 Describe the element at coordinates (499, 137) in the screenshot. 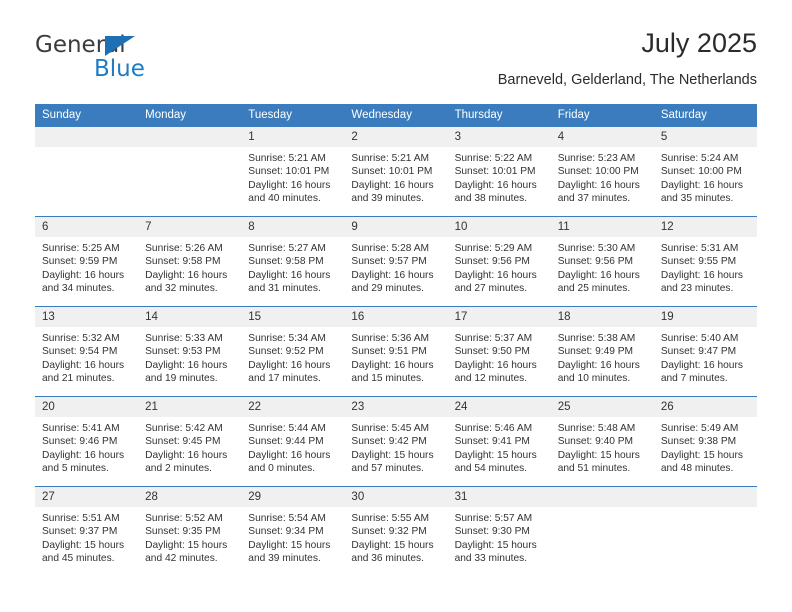

I see `day-number: 3` at that location.